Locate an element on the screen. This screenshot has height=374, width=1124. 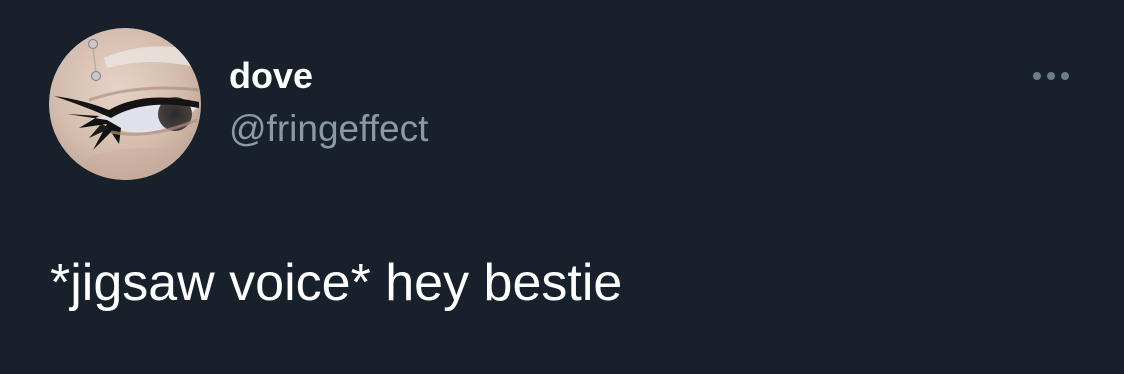
display-name: dove is located at coordinates (271, 76).